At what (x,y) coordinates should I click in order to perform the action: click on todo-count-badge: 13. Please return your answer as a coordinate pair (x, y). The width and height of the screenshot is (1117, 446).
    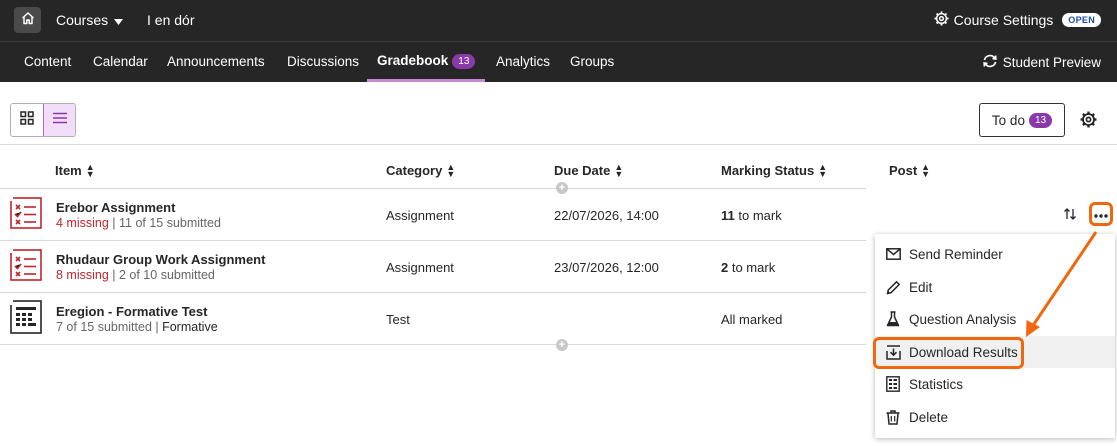
    Looking at the image, I should click on (1040, 120).